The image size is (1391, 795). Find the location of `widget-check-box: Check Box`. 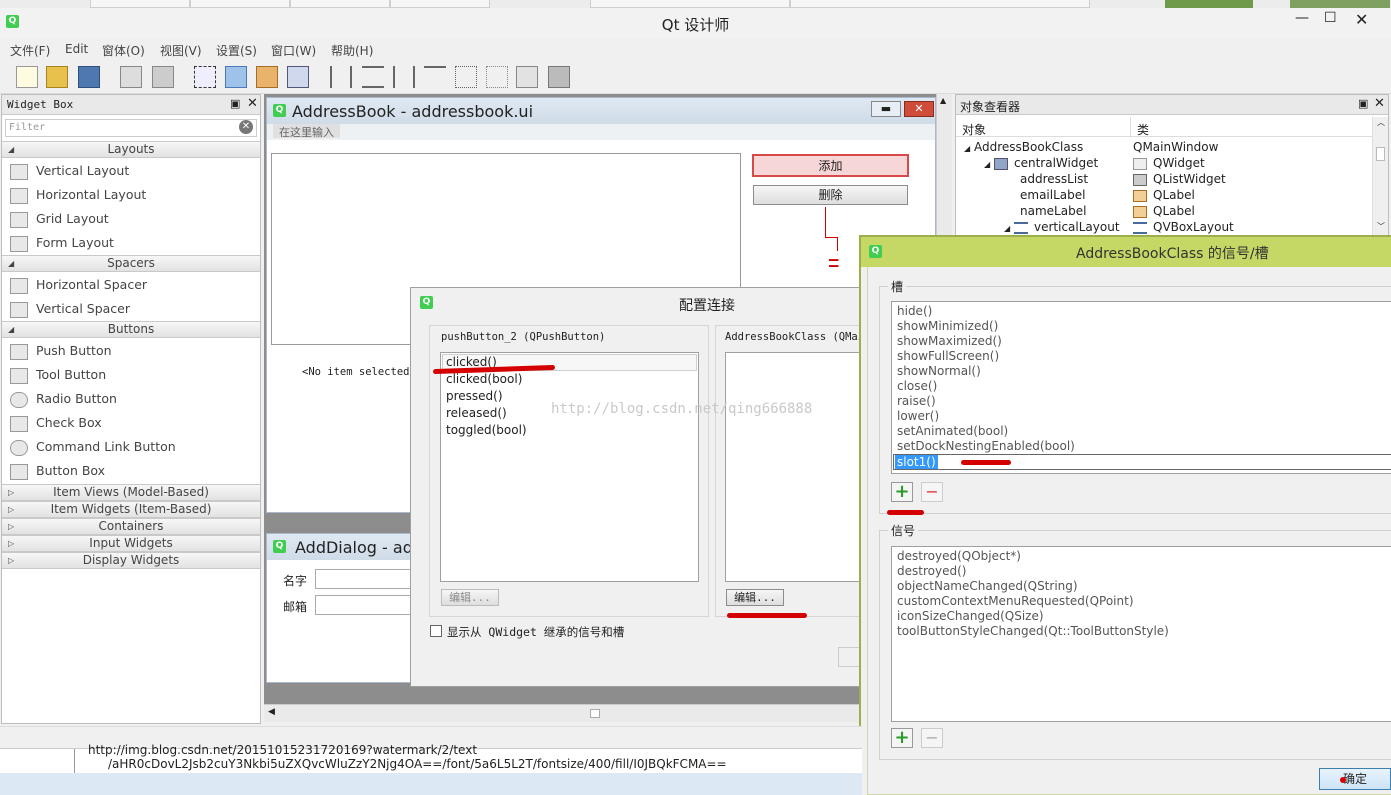

widget-check-box: Check Box is located at coordinates (56, 423).